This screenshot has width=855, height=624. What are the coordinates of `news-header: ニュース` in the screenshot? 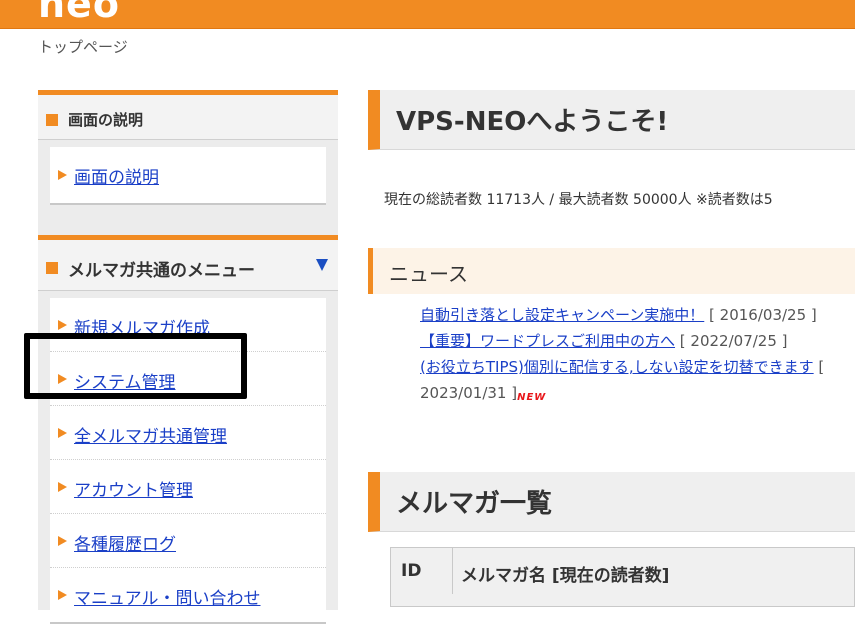 It's located at (611, 271).